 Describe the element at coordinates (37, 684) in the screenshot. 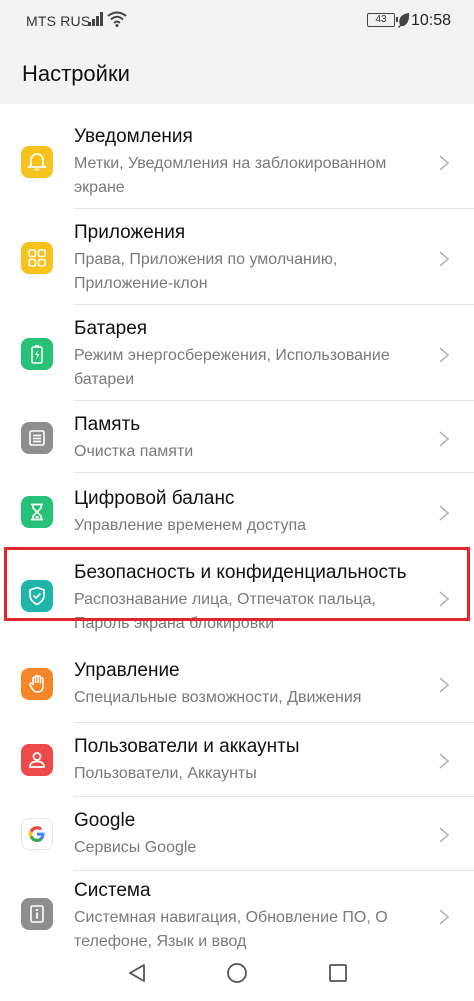

I see `hand-icon` at that location.